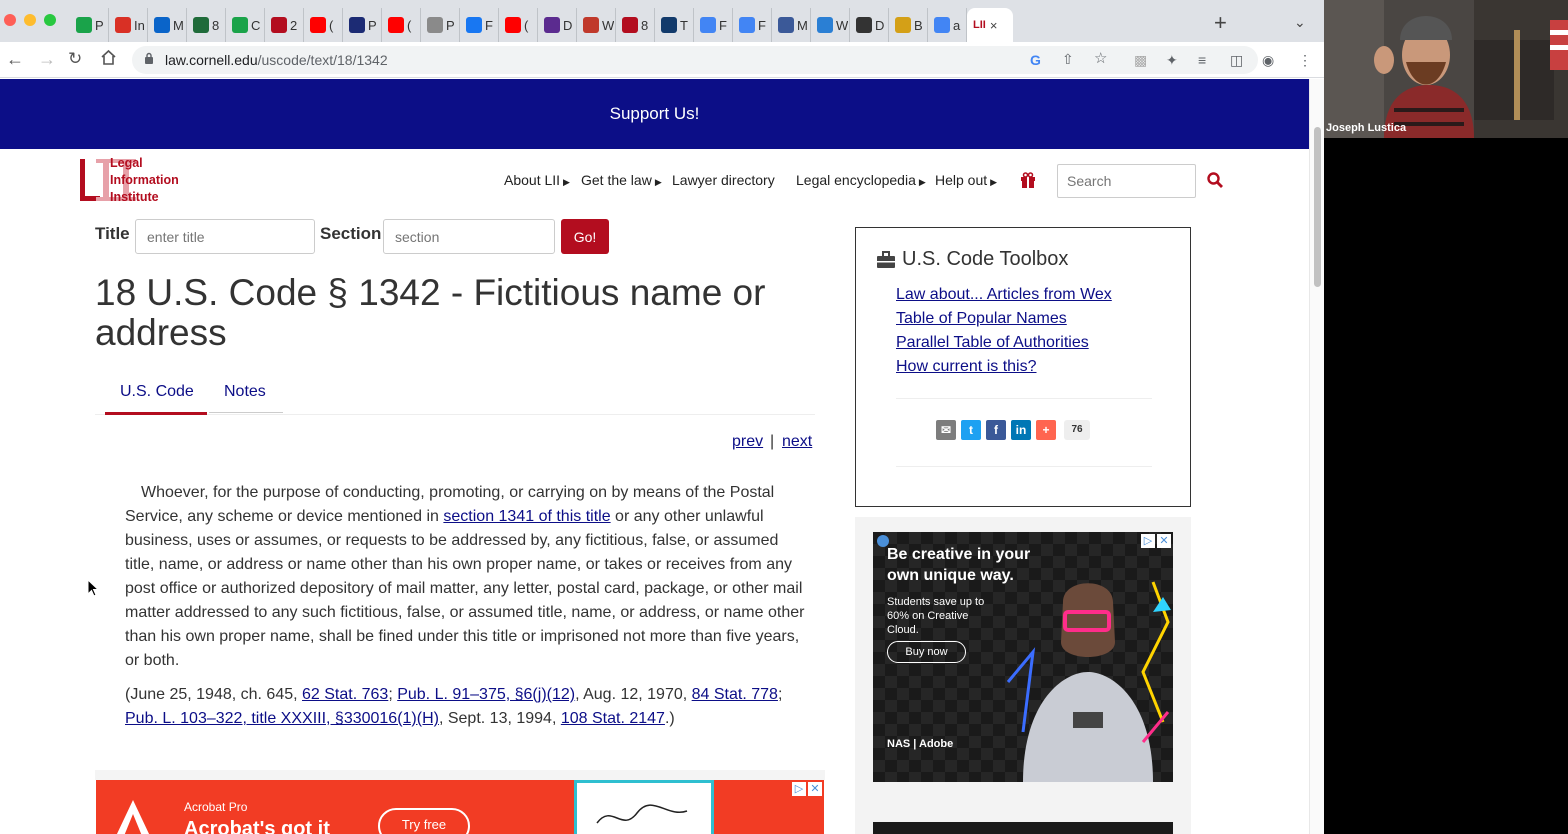 The image size is (1568, 834). I want to click on toolbox-link-how-current: How current is this?, so click(1004, 367).